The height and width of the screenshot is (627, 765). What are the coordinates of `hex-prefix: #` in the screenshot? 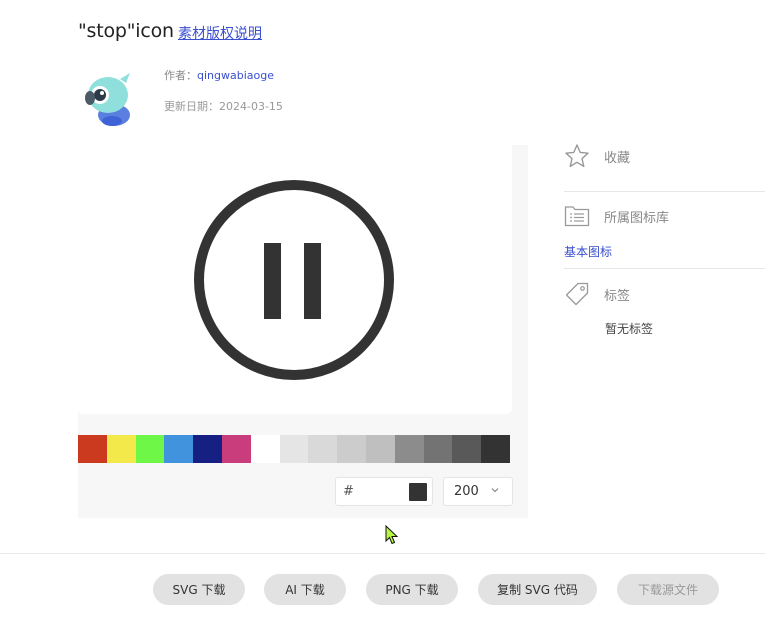 It's located at (348, 491).